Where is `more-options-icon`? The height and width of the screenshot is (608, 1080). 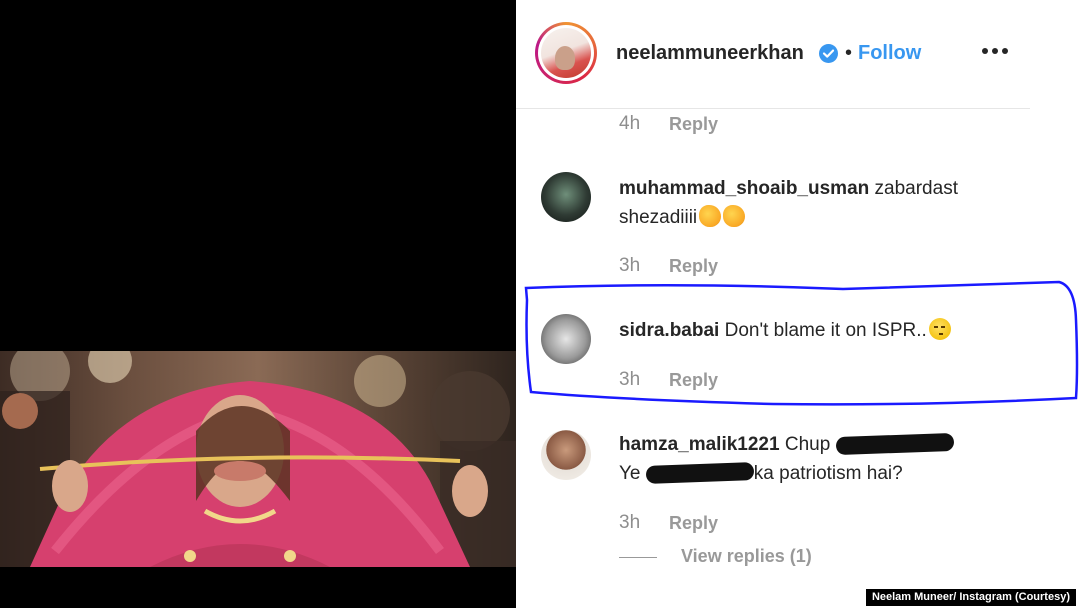 more-options-icon is located at coordinates (995, 52).